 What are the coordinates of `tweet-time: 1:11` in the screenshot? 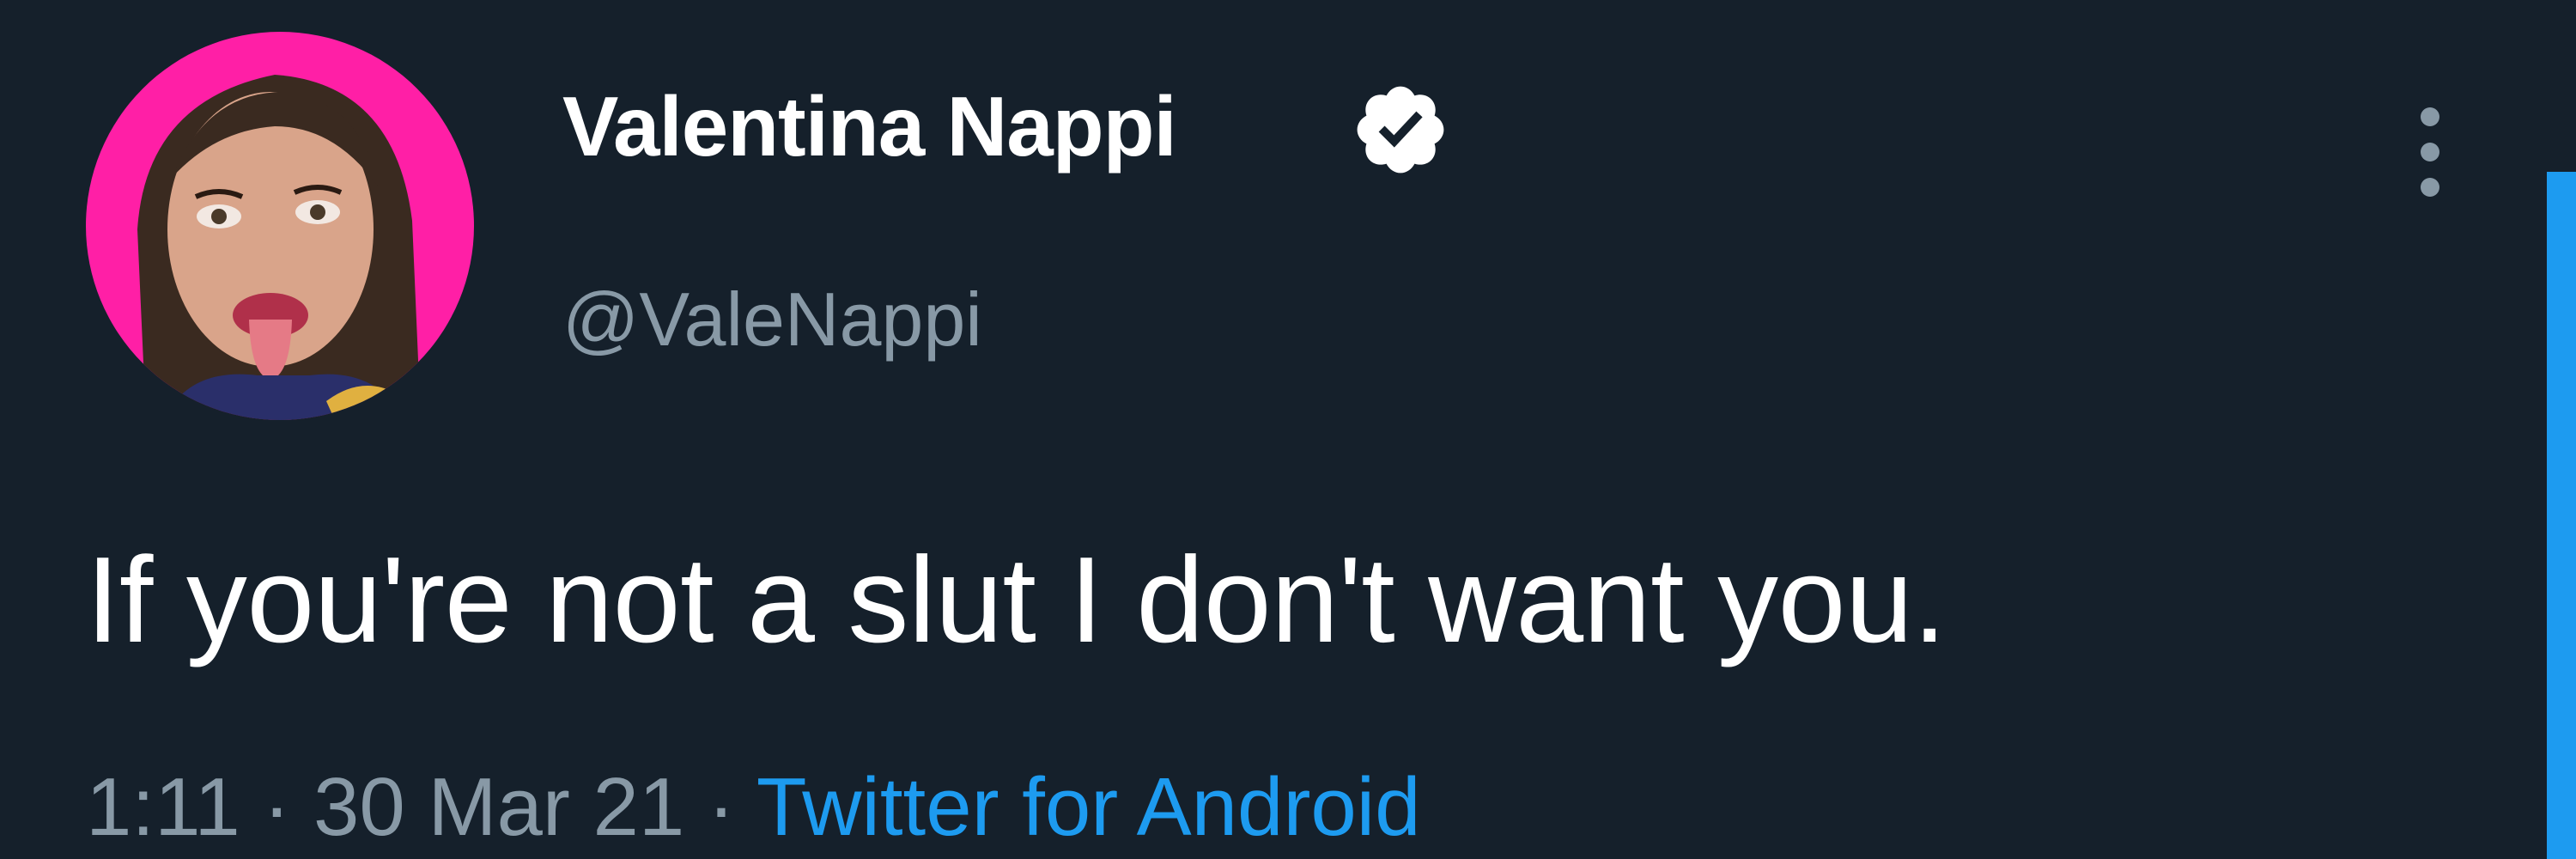 It's located at (163, 807).